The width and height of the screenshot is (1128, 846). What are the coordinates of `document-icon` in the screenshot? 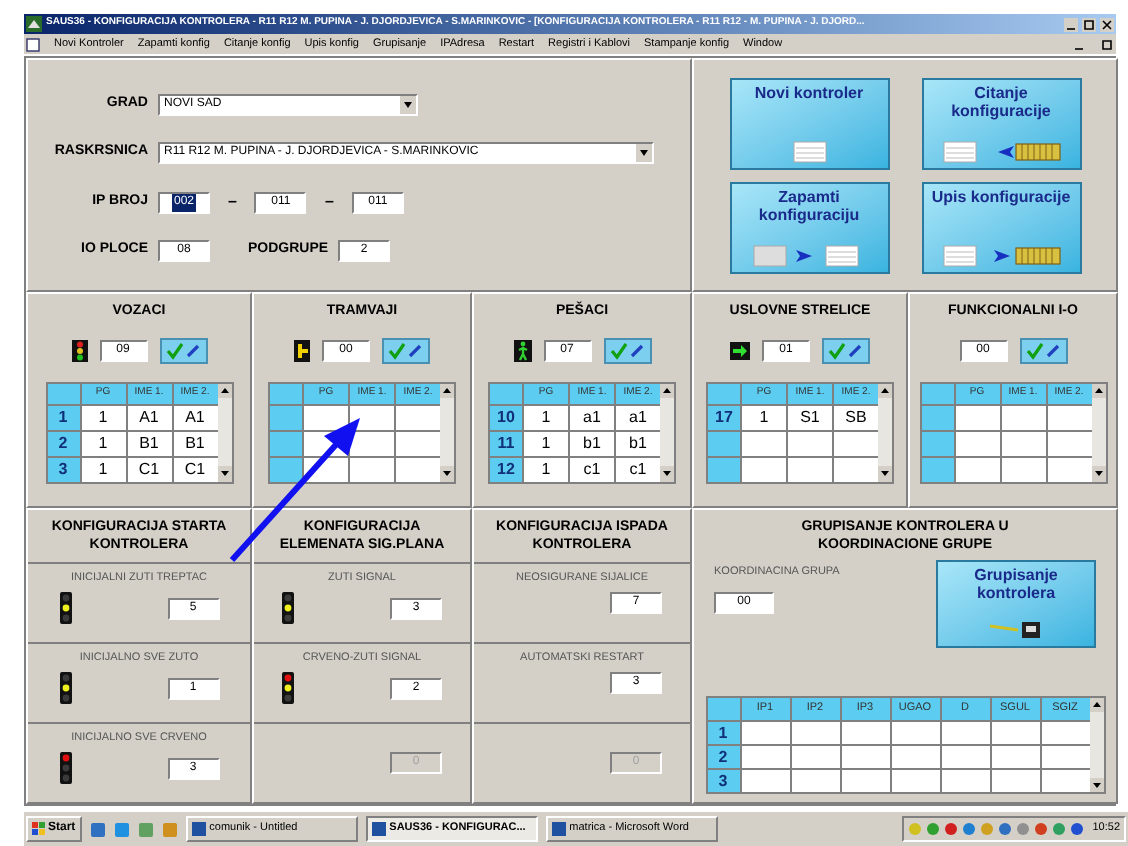 It's located at (33, 44).